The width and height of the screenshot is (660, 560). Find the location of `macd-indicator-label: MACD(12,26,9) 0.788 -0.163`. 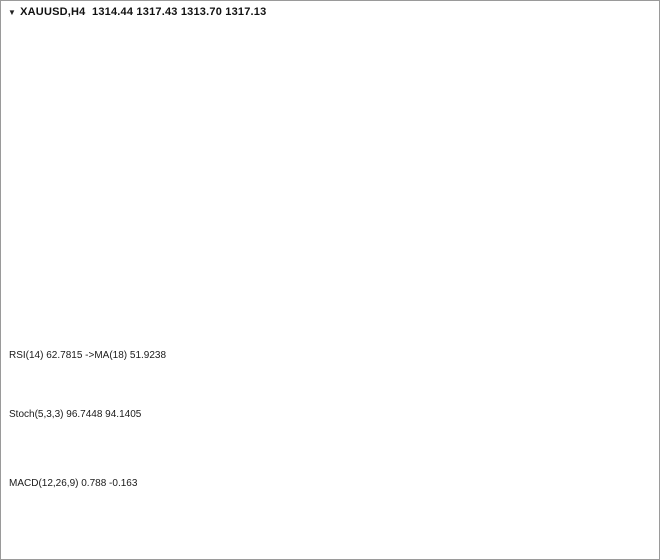

macd-indicator-label: MACD(12,26,9) 0.788 -0.163 is located at coordinates (73, 483).